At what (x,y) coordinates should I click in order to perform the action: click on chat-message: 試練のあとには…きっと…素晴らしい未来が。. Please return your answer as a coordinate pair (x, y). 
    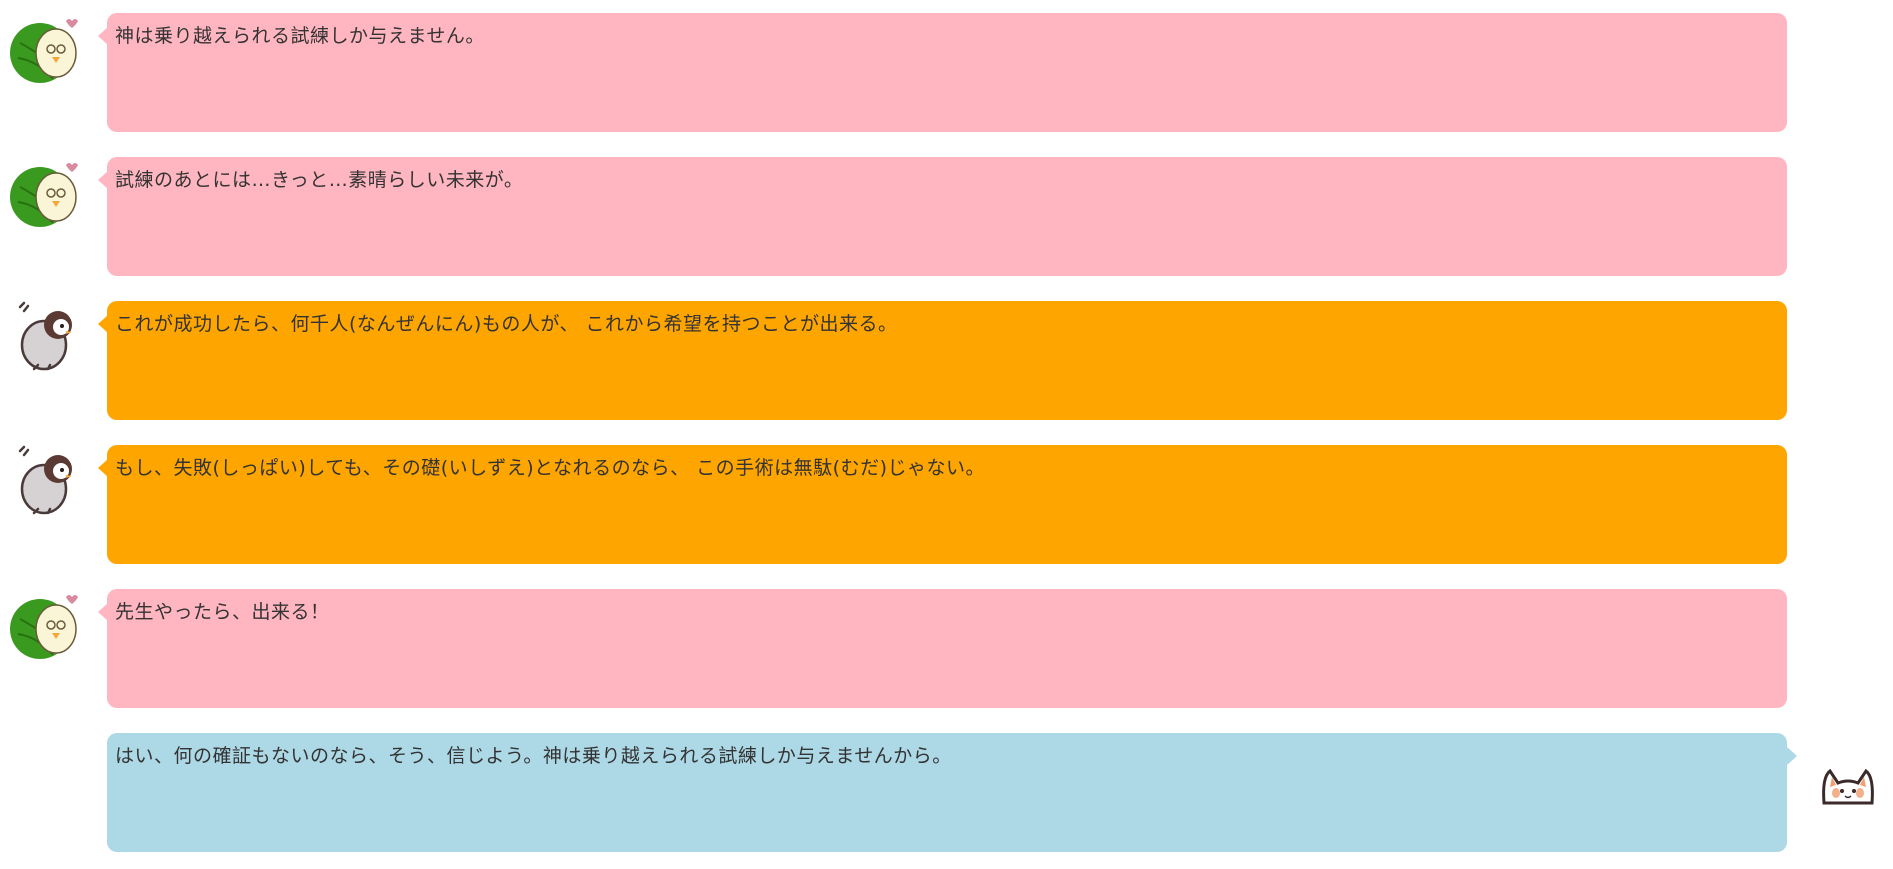
    Looking at the image, I should click on (946, 217).